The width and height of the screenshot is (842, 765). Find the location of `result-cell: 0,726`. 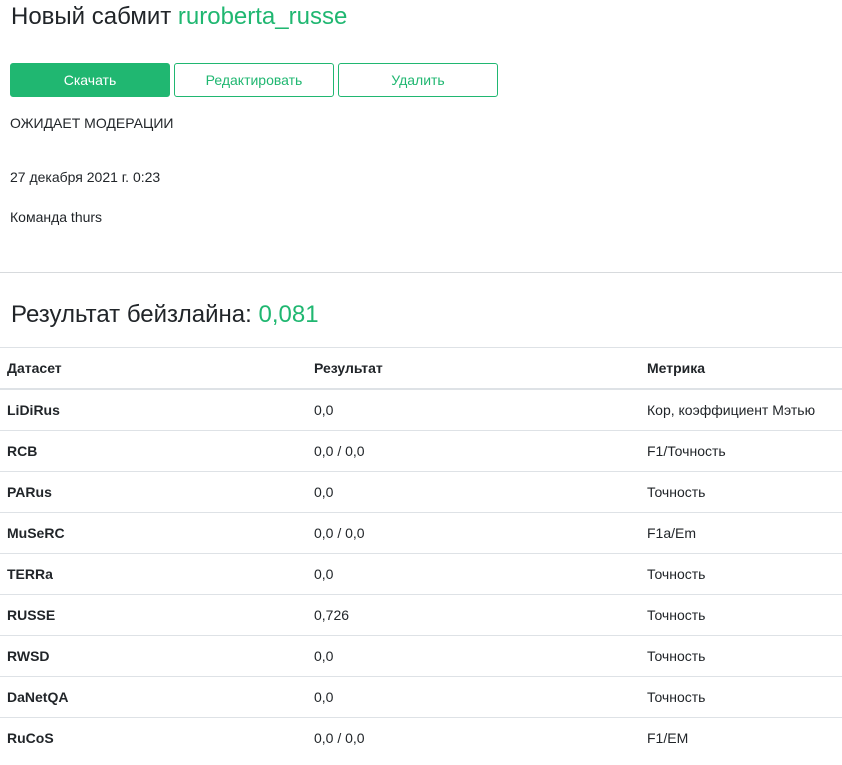

result-cell: 0,726 is located at coordinates (473, 615).